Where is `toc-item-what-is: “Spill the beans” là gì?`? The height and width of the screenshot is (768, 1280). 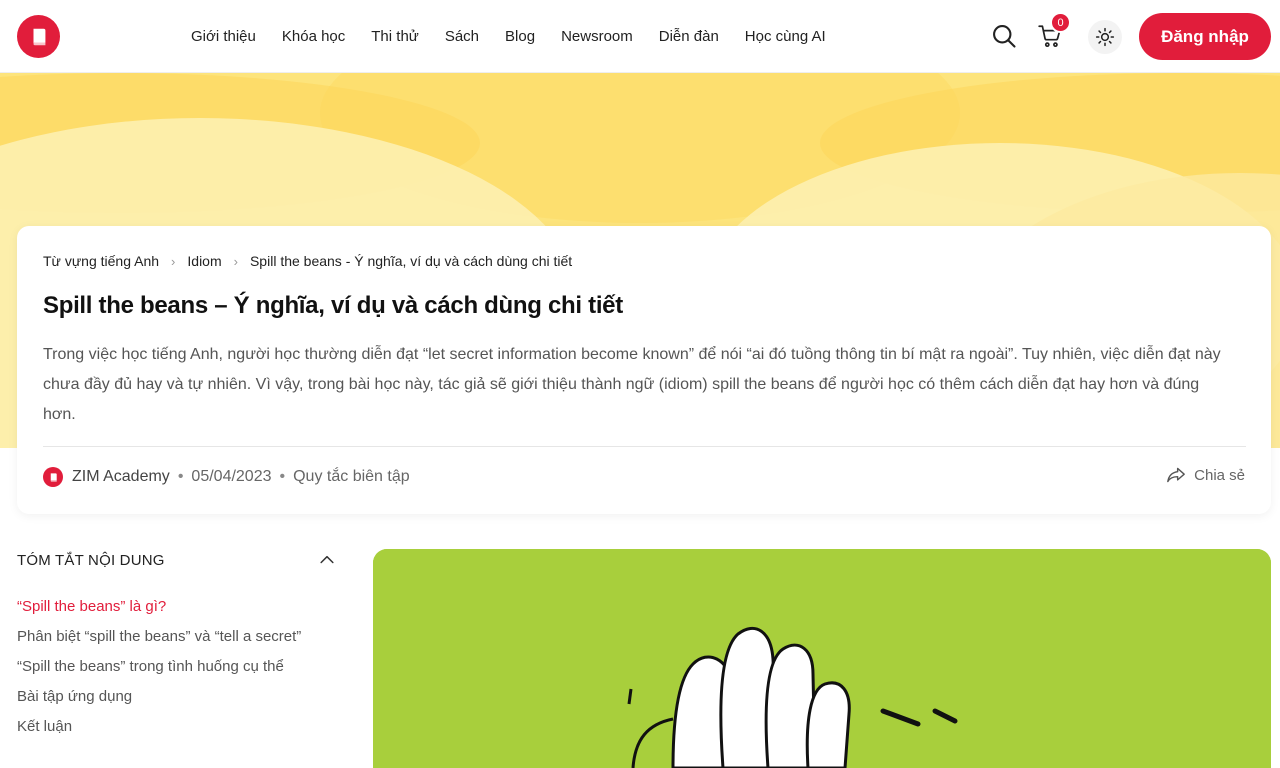
toc-item-what-is: “Spill the beans” là gì? is located at coordinates (178, 612).